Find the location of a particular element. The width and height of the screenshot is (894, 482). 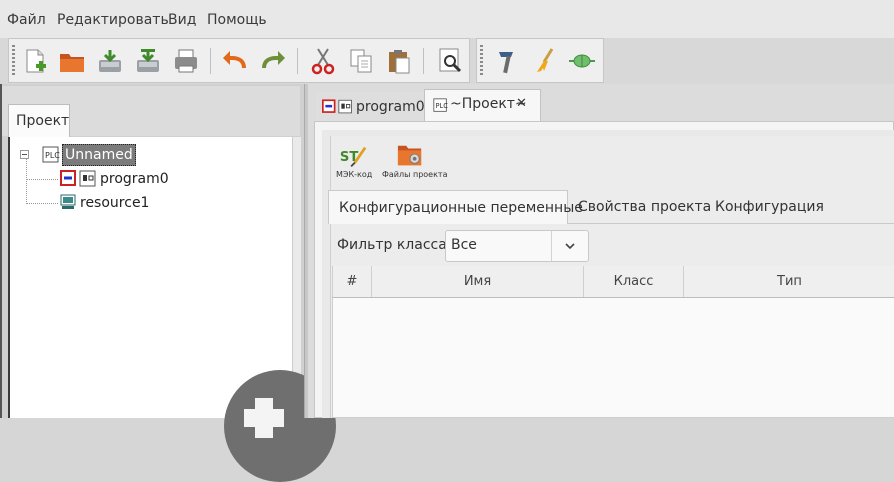

table-header: # Имя Класс Тип is located at coordinates (613, 282).